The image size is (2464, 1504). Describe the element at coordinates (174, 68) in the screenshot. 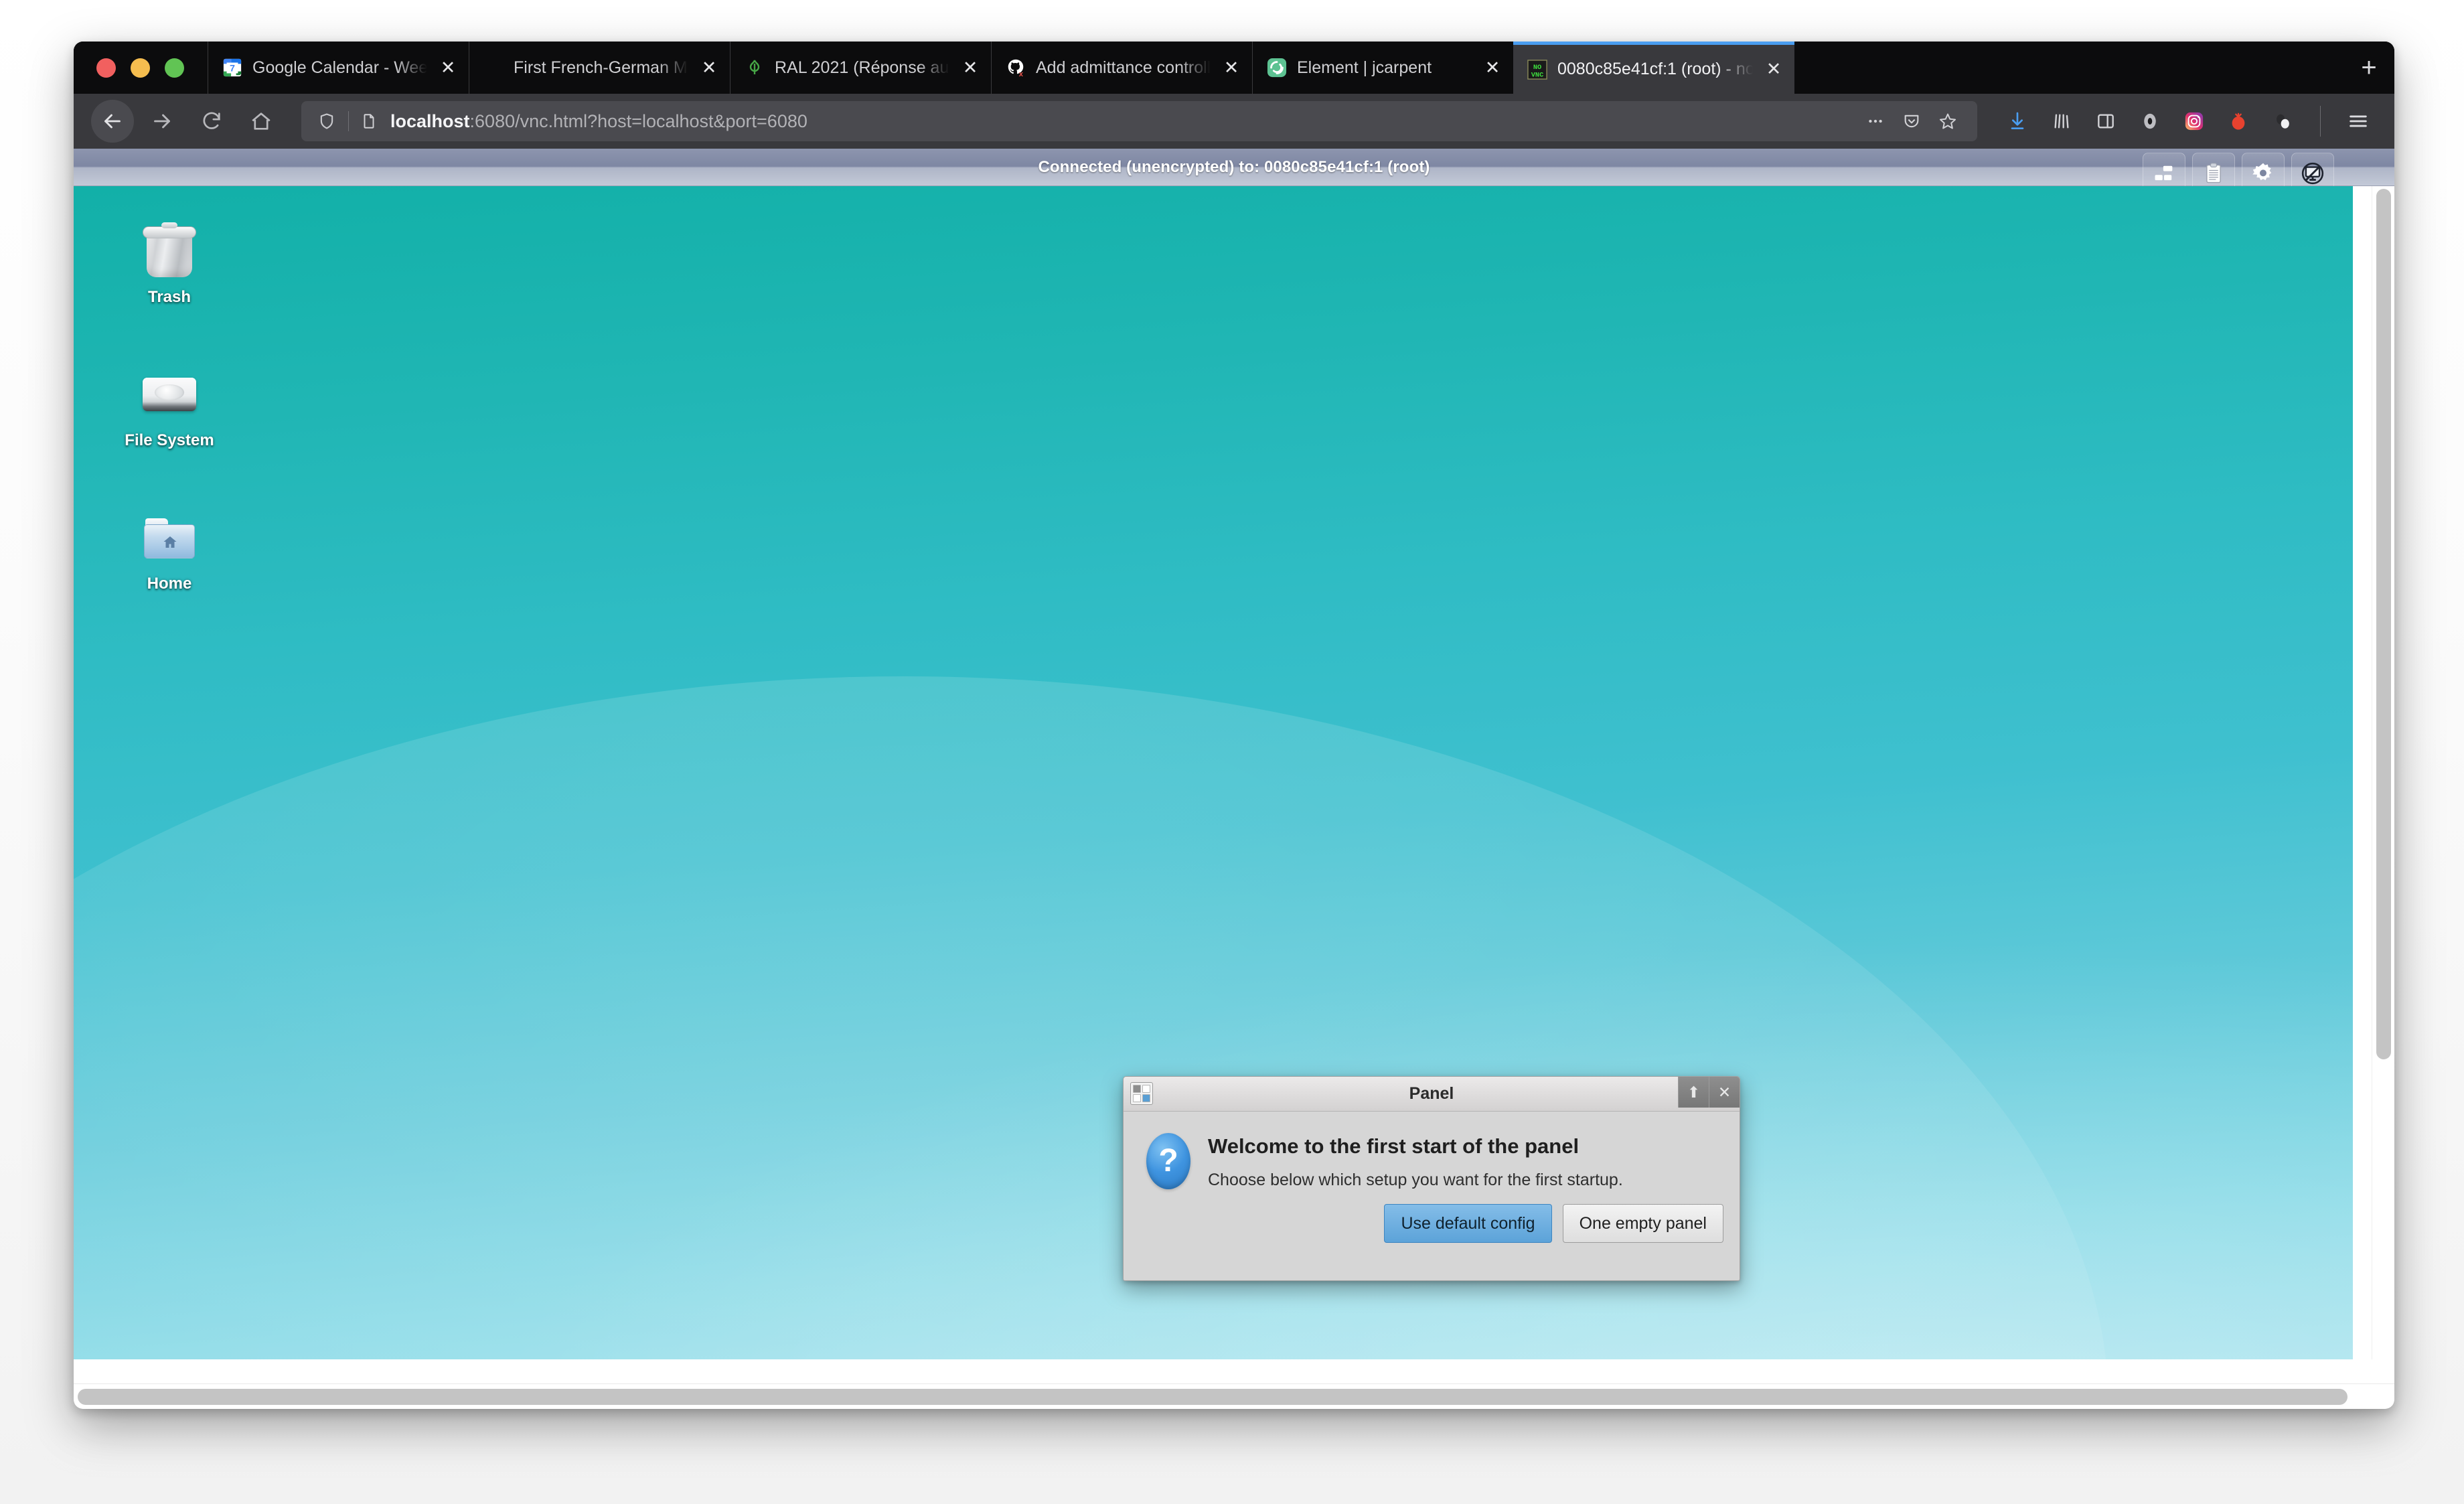

I see `maximize-window-button` at that location.